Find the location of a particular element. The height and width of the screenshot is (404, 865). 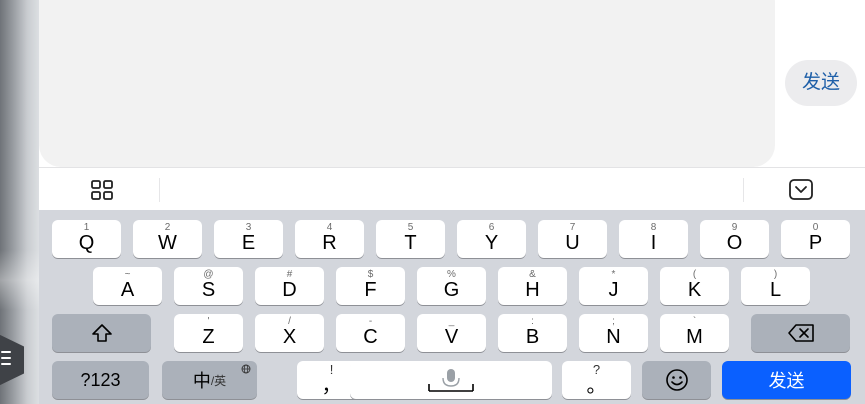

side-menu-handle is located at coordinates (12, 360).